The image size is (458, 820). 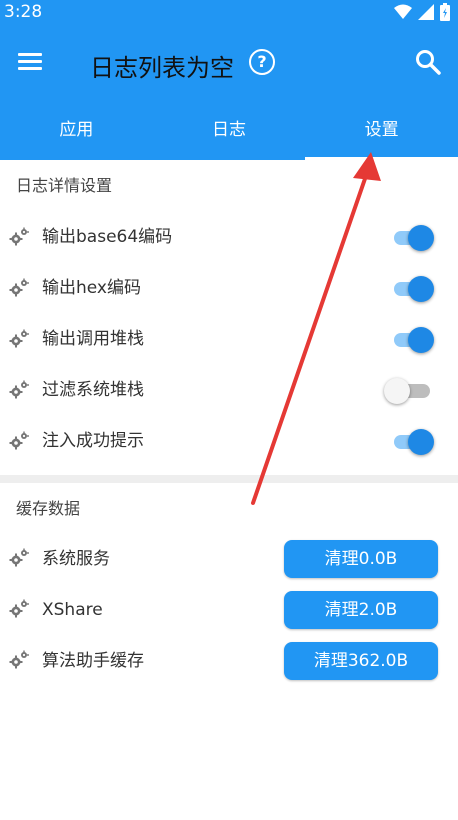 What do you see at coordinates (229, 662) in the screenshot?
I see `cache-row: 算法助手缓存 清理362.0B` at bounding box center [229, 662].